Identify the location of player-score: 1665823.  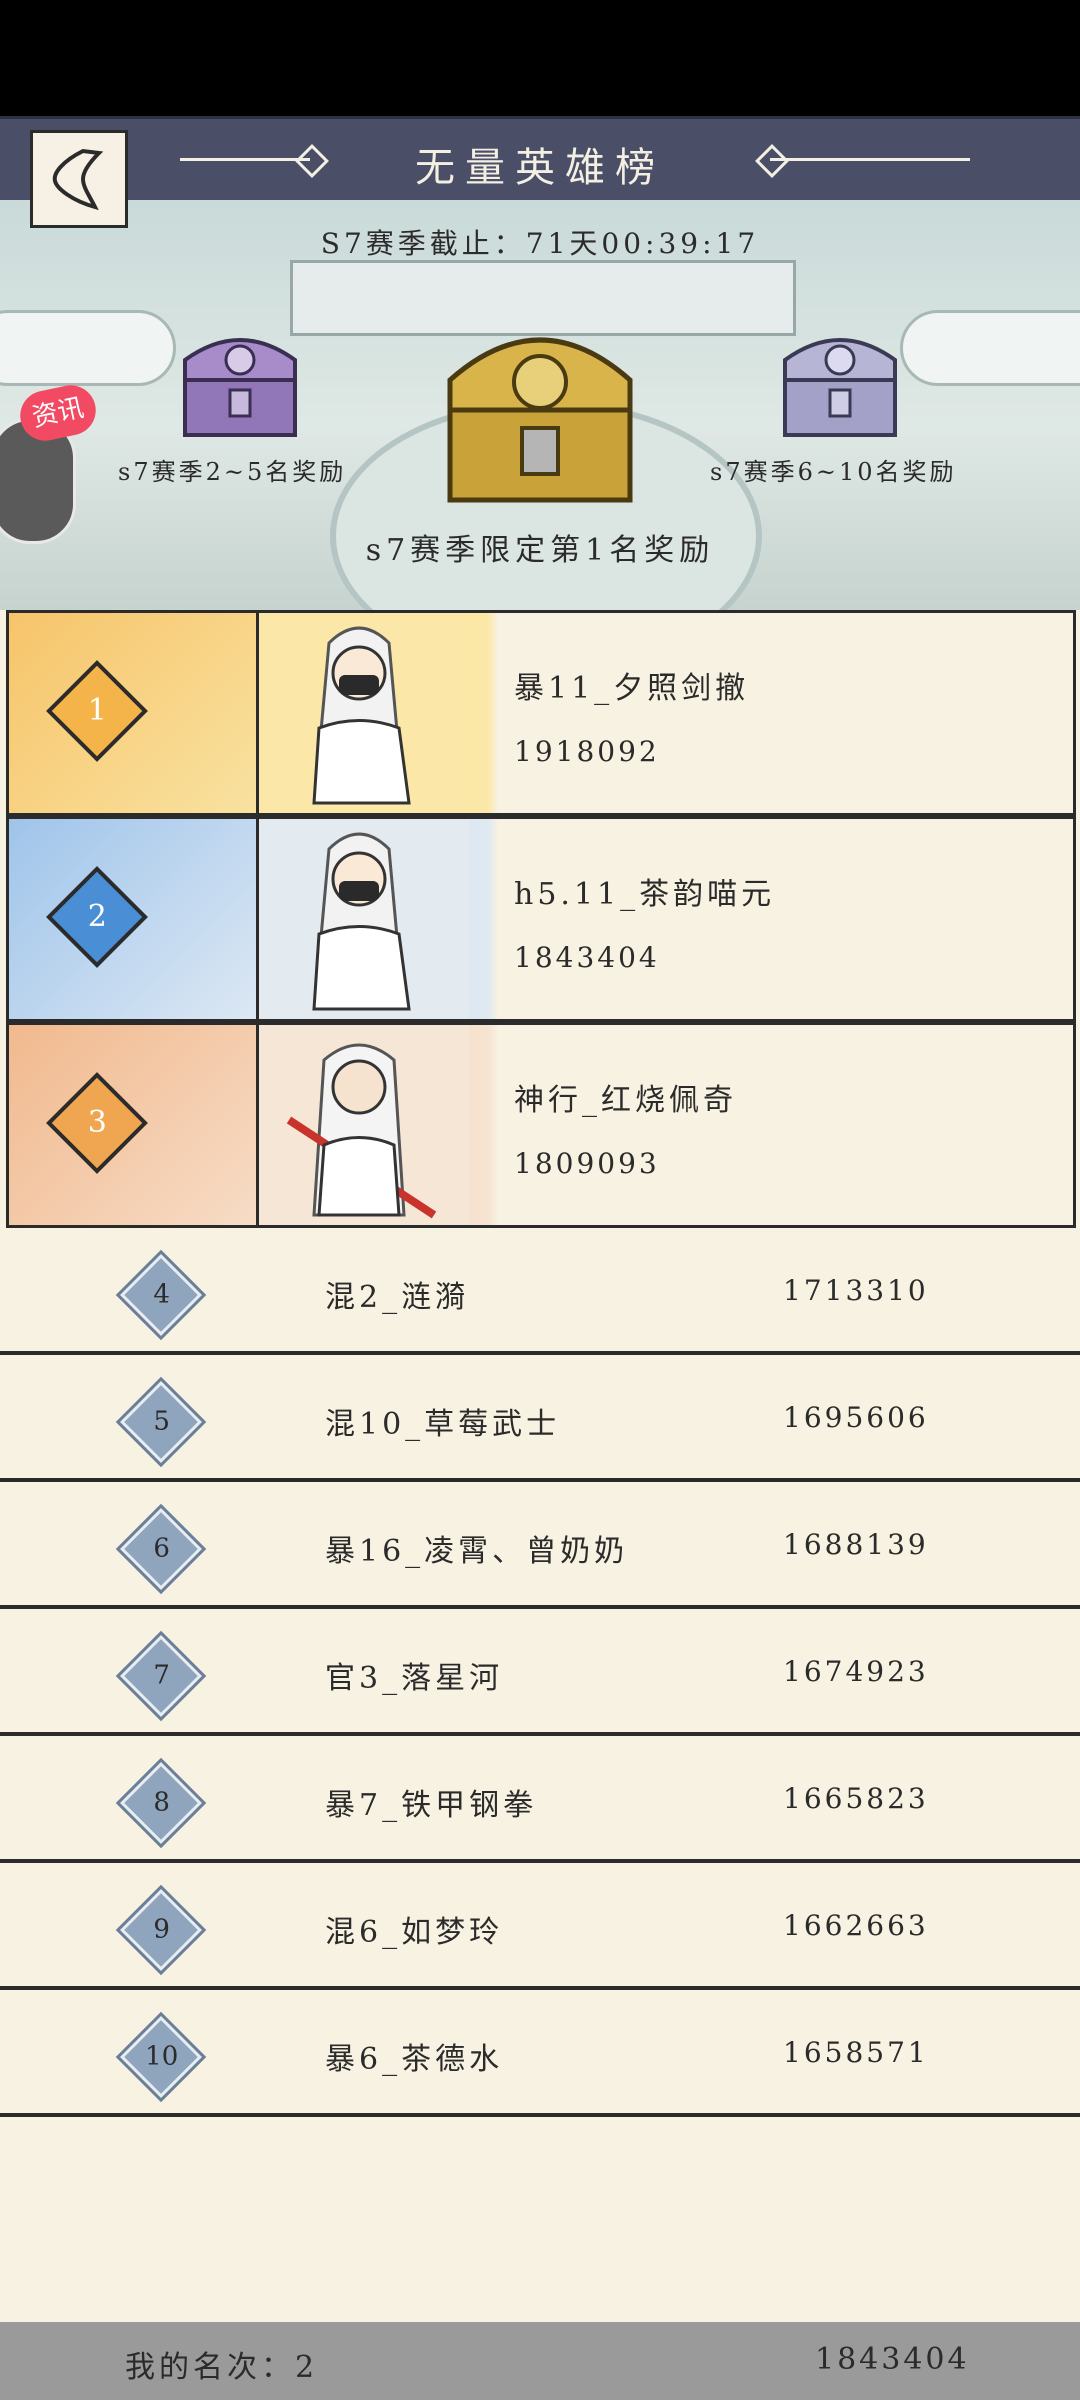
(856, 1798).